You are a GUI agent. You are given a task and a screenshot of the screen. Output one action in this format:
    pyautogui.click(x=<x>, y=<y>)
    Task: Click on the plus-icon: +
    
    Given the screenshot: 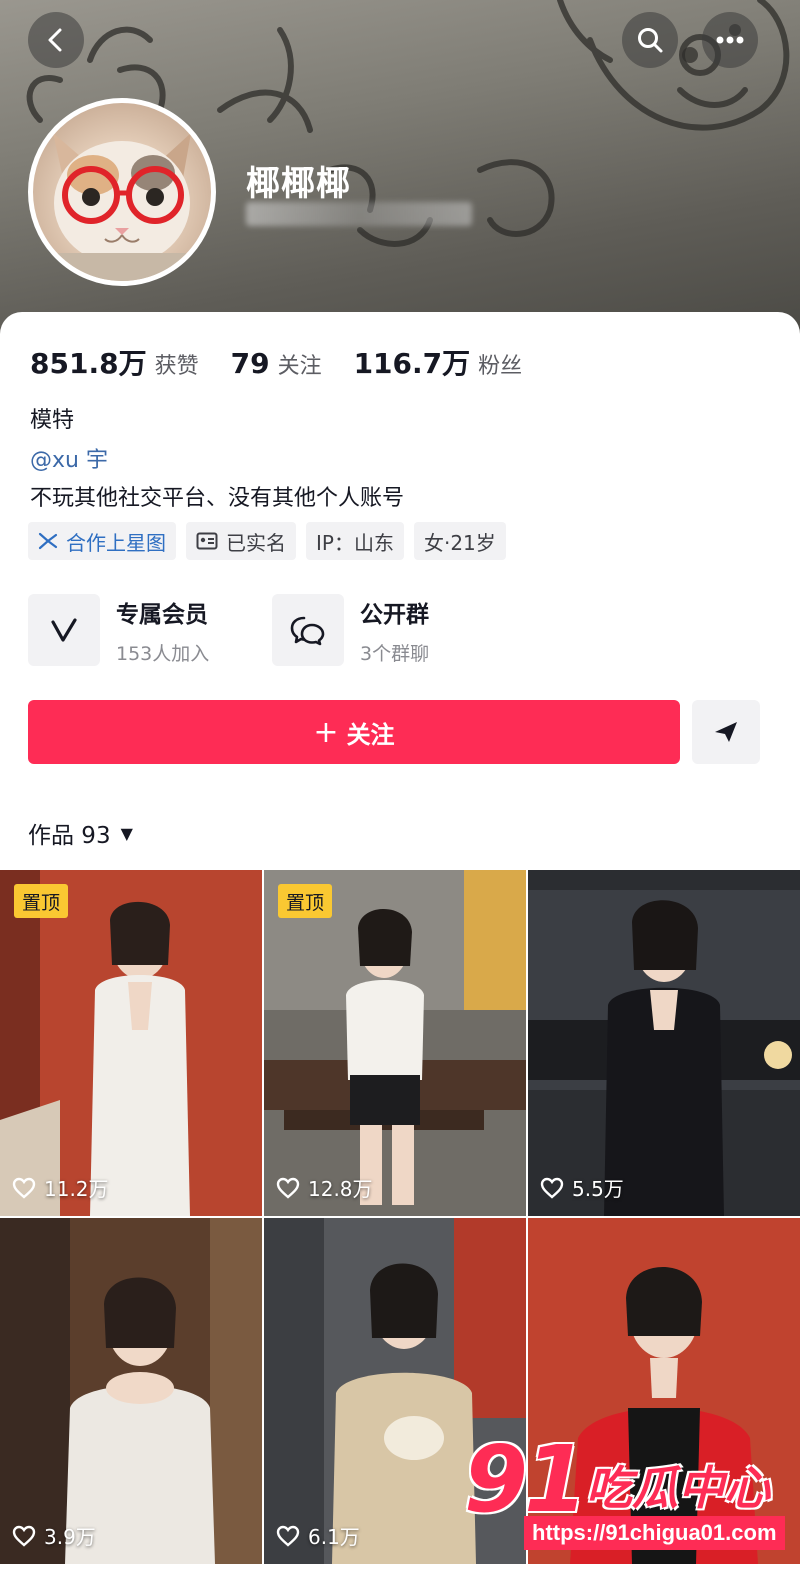 What is the action you would take?
    pyautogui.click(x=326, y=732)
    